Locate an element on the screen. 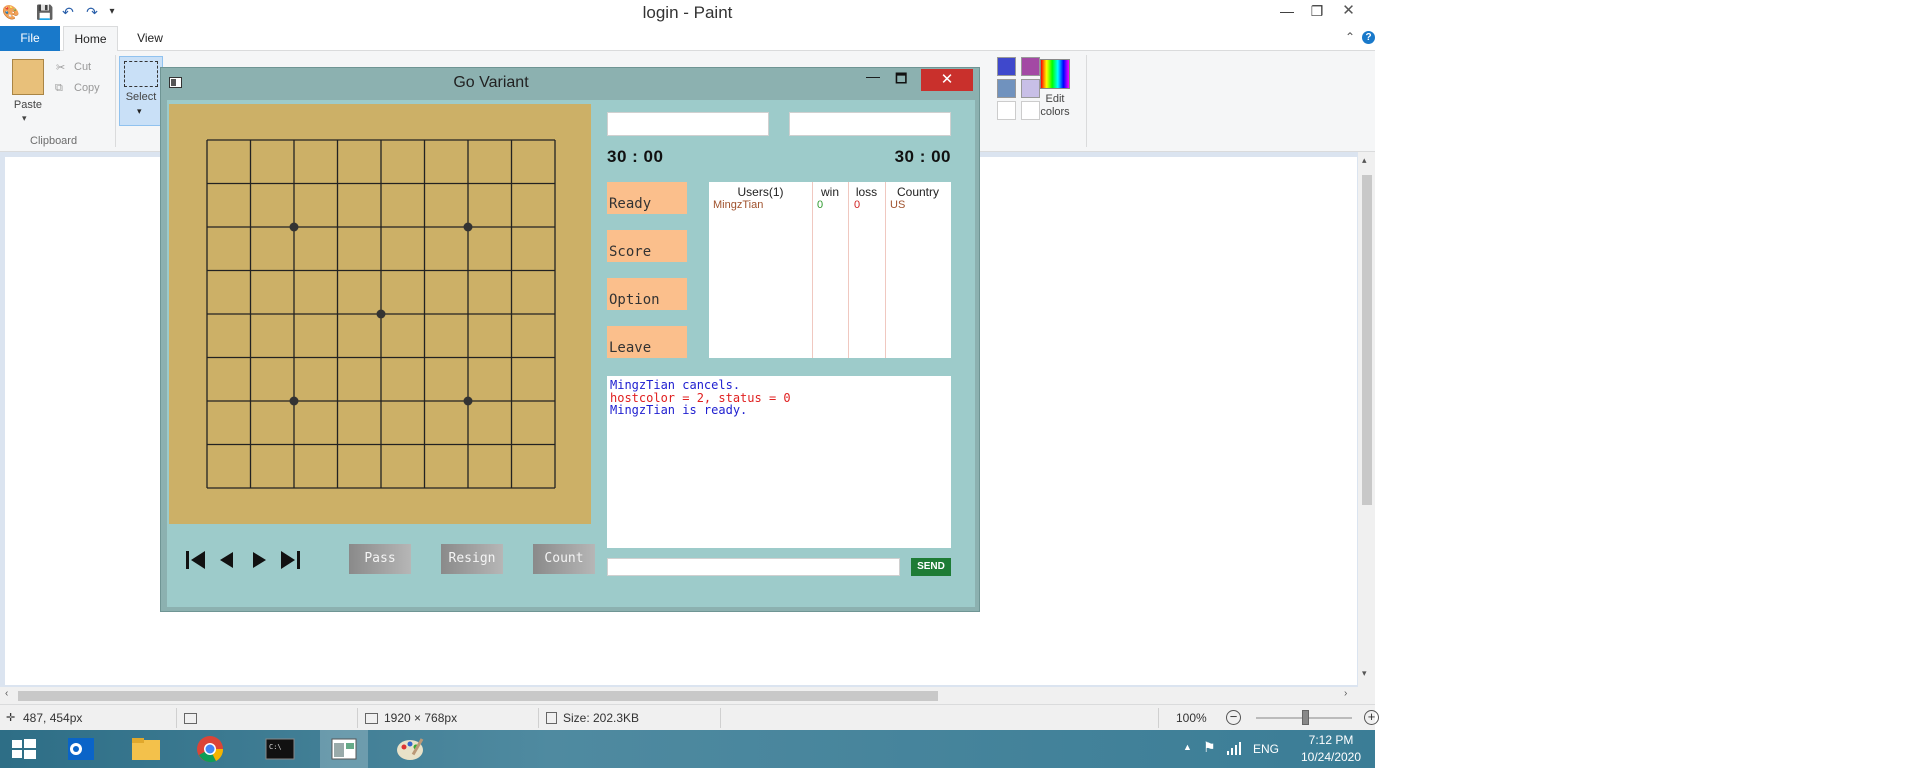  zoom-slider-handle is located at coordinates (1305, 717).